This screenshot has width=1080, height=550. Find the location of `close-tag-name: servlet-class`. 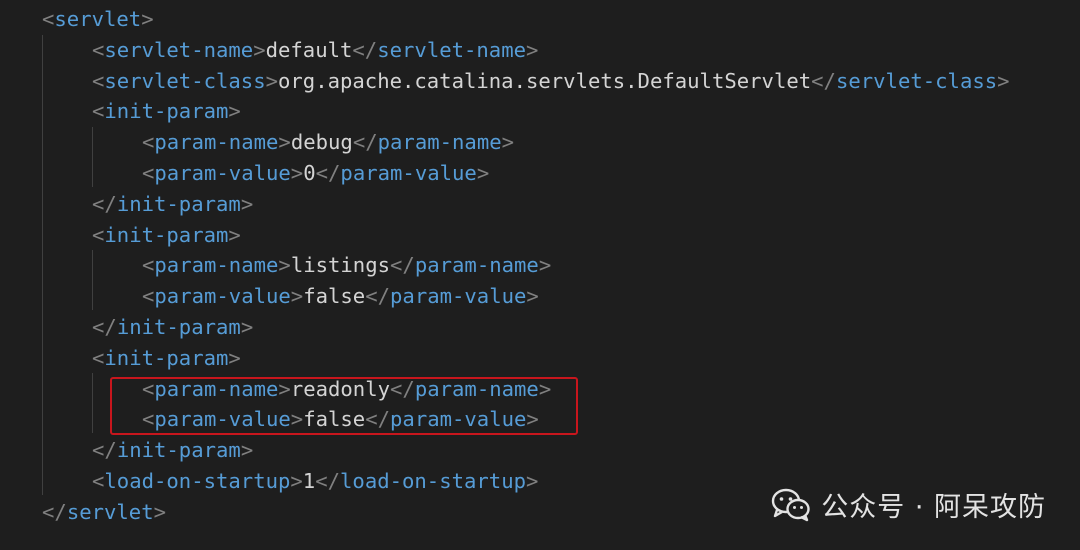

close-tag-name: servlet-class is located at coordinates (916, 80).